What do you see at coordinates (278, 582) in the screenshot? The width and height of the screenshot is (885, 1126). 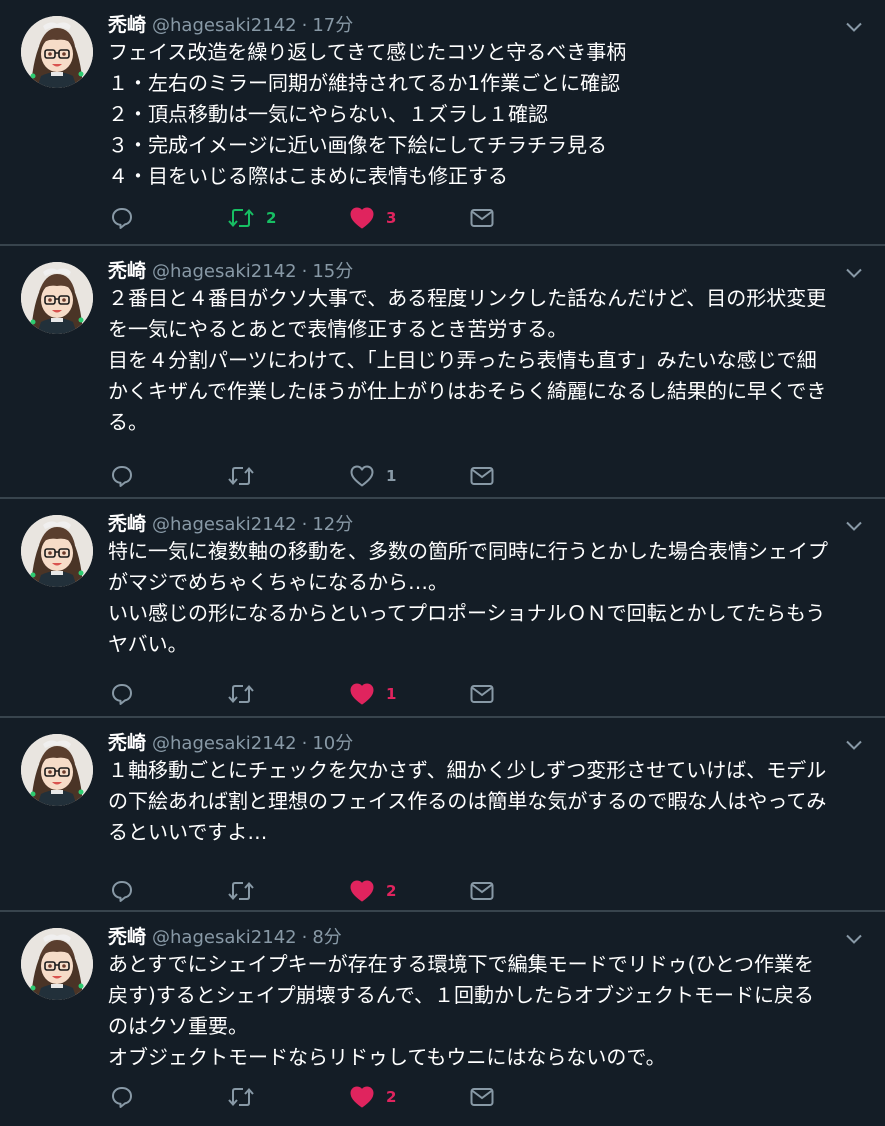 I see `tweet-text-line: がマジでめちゃくちゃになるから…。` at bounding box center [278, 582].